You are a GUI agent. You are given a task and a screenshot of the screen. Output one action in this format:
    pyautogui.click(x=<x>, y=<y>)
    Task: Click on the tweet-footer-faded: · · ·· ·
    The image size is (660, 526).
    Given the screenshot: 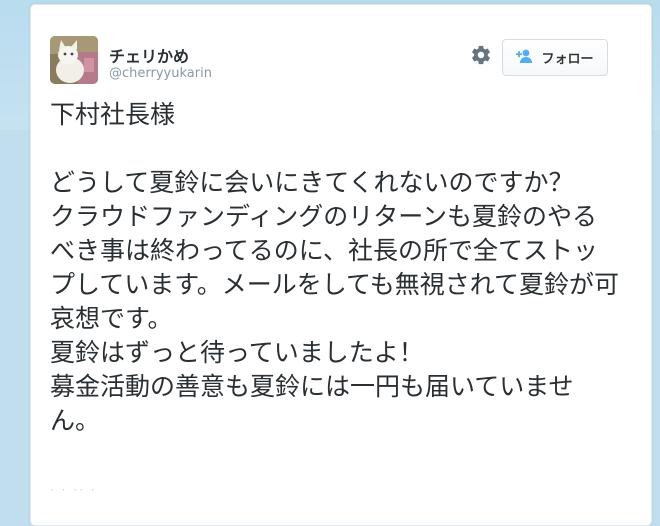 What is the action you would take?
    pyautogui.click(x=73, y=490)
    